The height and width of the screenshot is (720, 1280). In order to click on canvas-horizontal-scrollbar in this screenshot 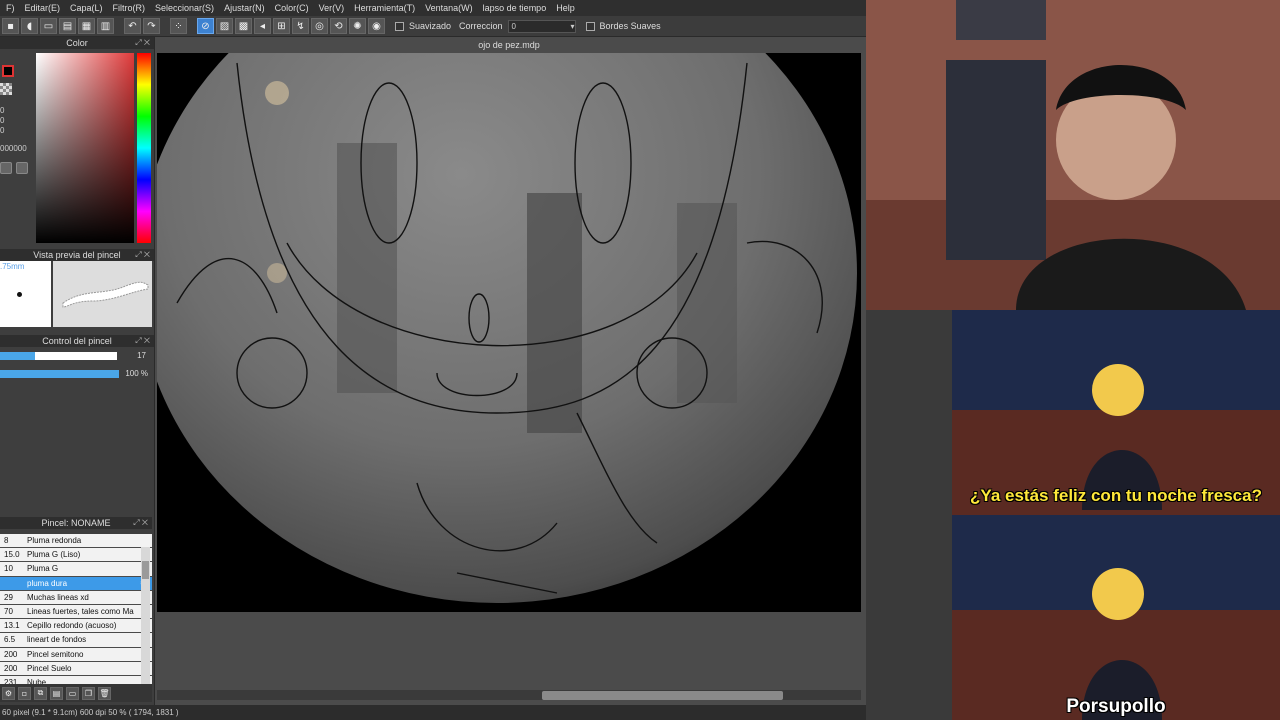, I will do `click(509, 695)`.